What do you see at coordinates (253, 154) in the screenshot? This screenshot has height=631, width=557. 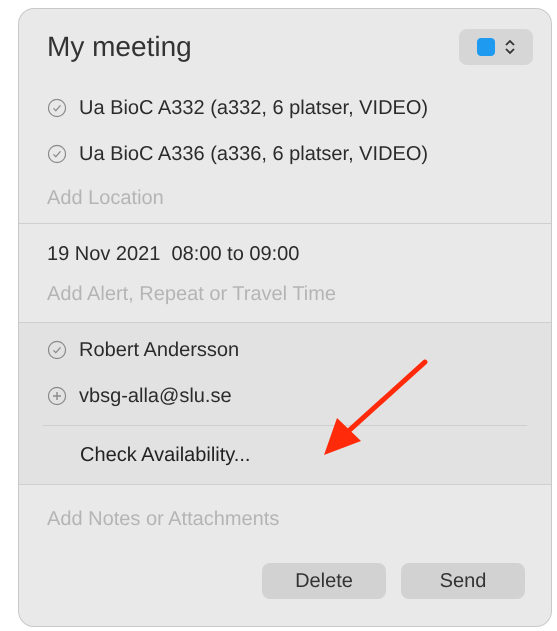 I see `location-text: Ua BioC A336 (a336, 6 platser, VIDEO)` at bounding box center [253, 154].